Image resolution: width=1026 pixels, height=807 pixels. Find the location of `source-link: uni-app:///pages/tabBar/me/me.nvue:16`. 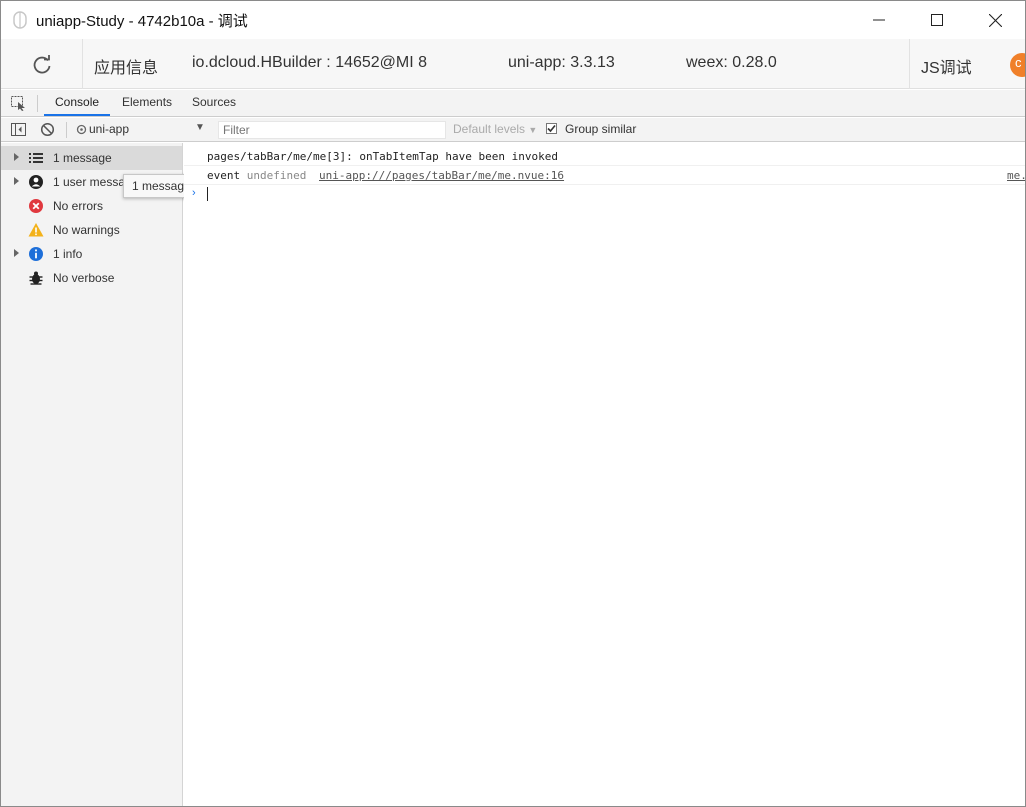

source-link: uni-app:///pages/tabBar/me/me.nvue:16 is located at coordinates (441, 175).